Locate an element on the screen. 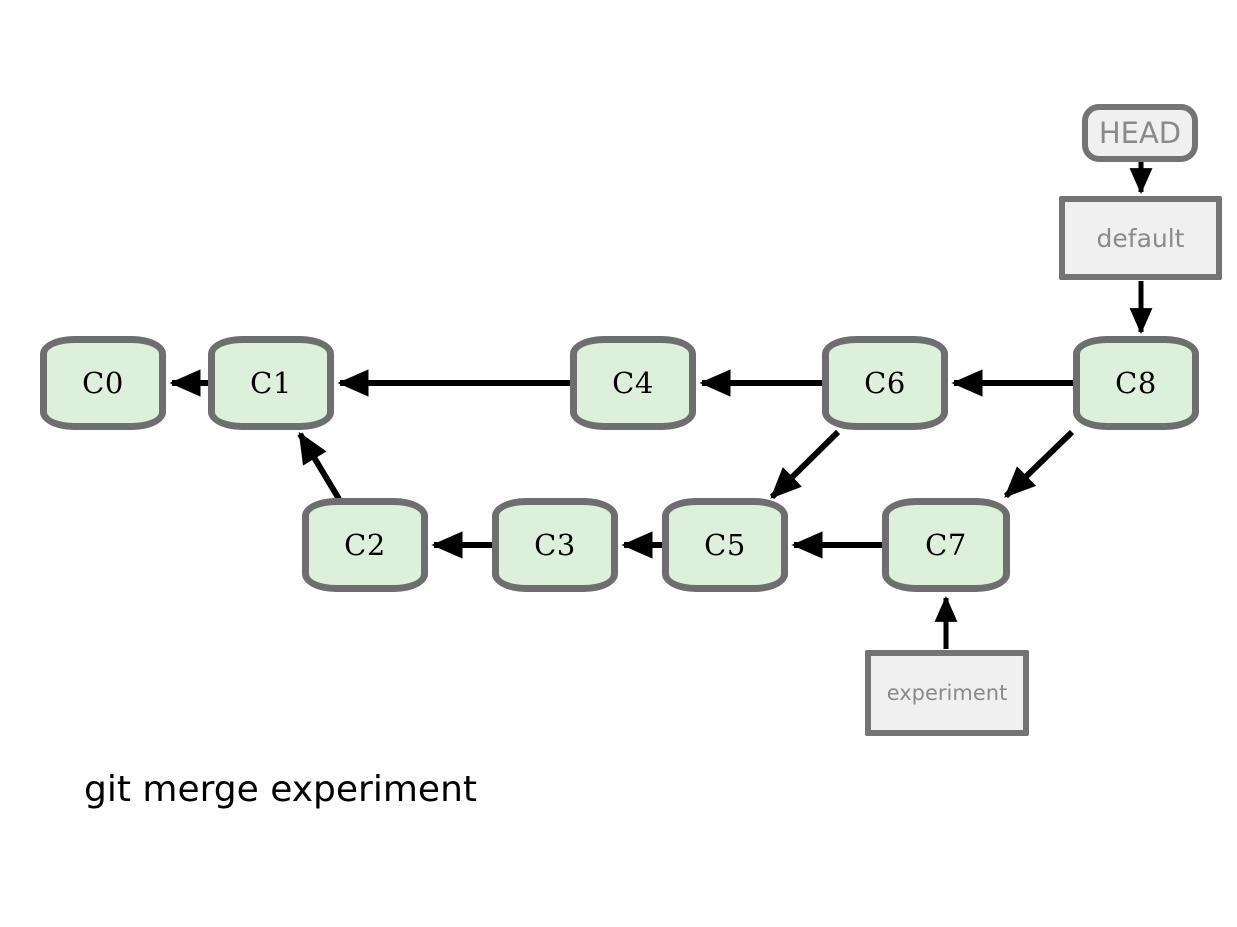 Image resolution: width=1237 pixels, height=927 pixels. commit-label: C0 is located at coordinates (103, 382).